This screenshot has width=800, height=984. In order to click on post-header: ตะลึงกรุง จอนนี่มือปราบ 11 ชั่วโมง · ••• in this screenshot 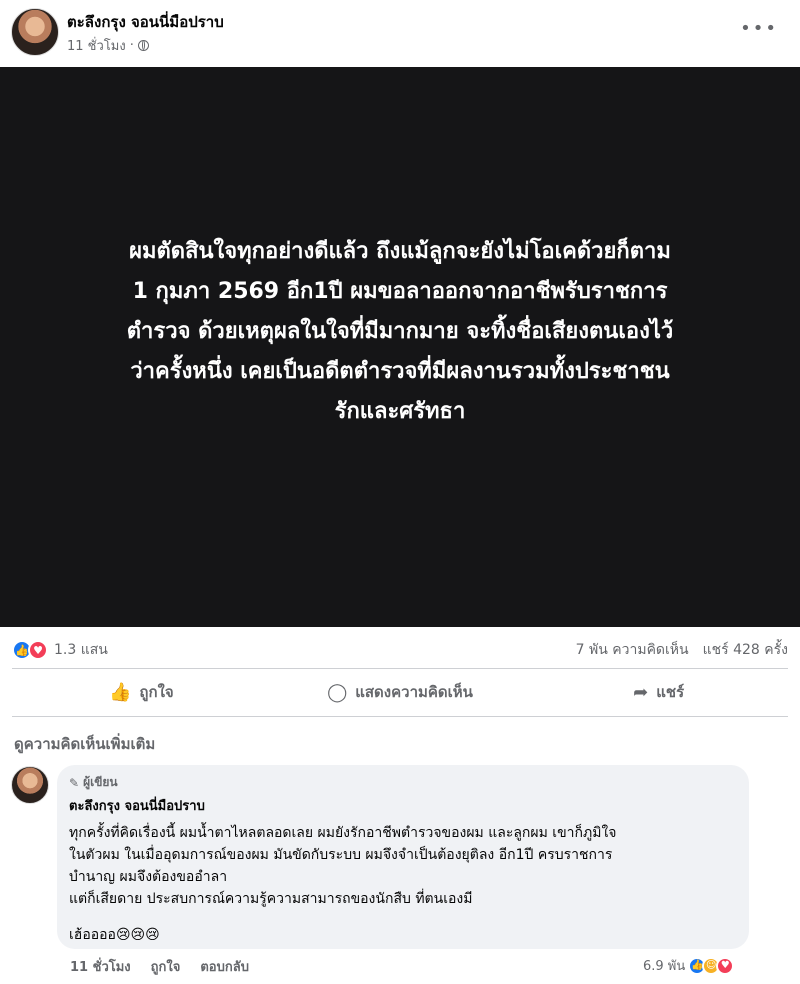, I will do `click(400, 33)`.